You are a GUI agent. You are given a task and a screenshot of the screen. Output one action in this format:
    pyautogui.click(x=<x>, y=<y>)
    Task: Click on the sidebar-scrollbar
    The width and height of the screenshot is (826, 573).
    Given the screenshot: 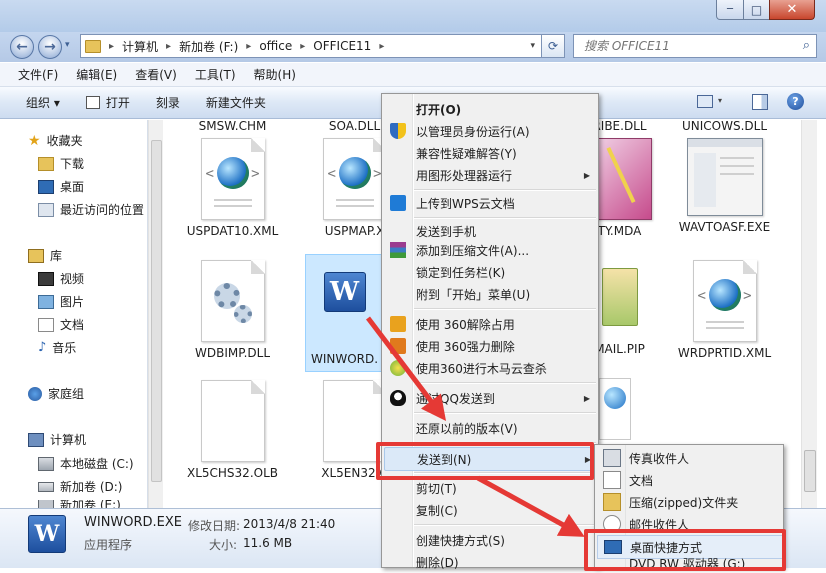 What is the action you would take?
    pyautogui.click(x=155, y=314)
    